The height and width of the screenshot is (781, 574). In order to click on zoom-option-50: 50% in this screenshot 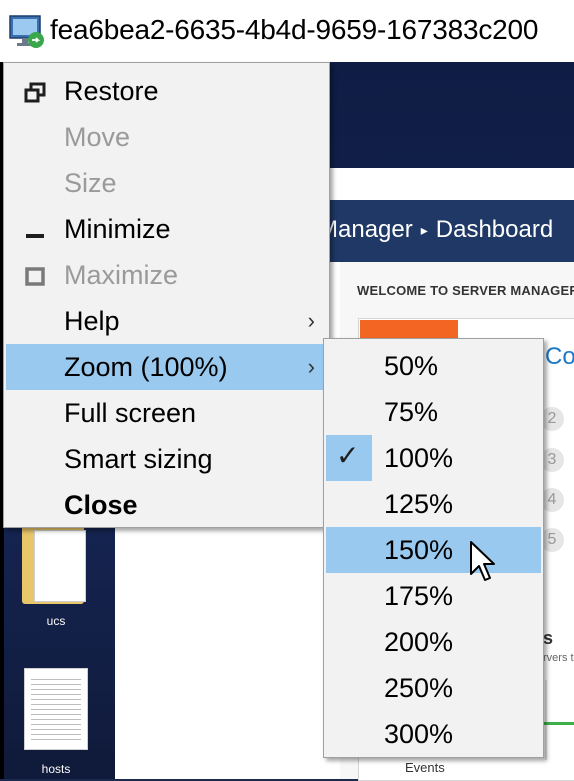, I will do `click(433, 366)`.